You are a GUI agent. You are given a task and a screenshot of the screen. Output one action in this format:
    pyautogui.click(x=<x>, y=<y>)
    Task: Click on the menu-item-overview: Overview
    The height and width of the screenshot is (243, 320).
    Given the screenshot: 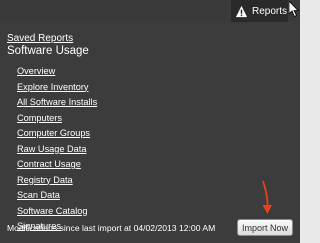 What is the action you would take?
    pyautogui.click(x=57, y=72)
    